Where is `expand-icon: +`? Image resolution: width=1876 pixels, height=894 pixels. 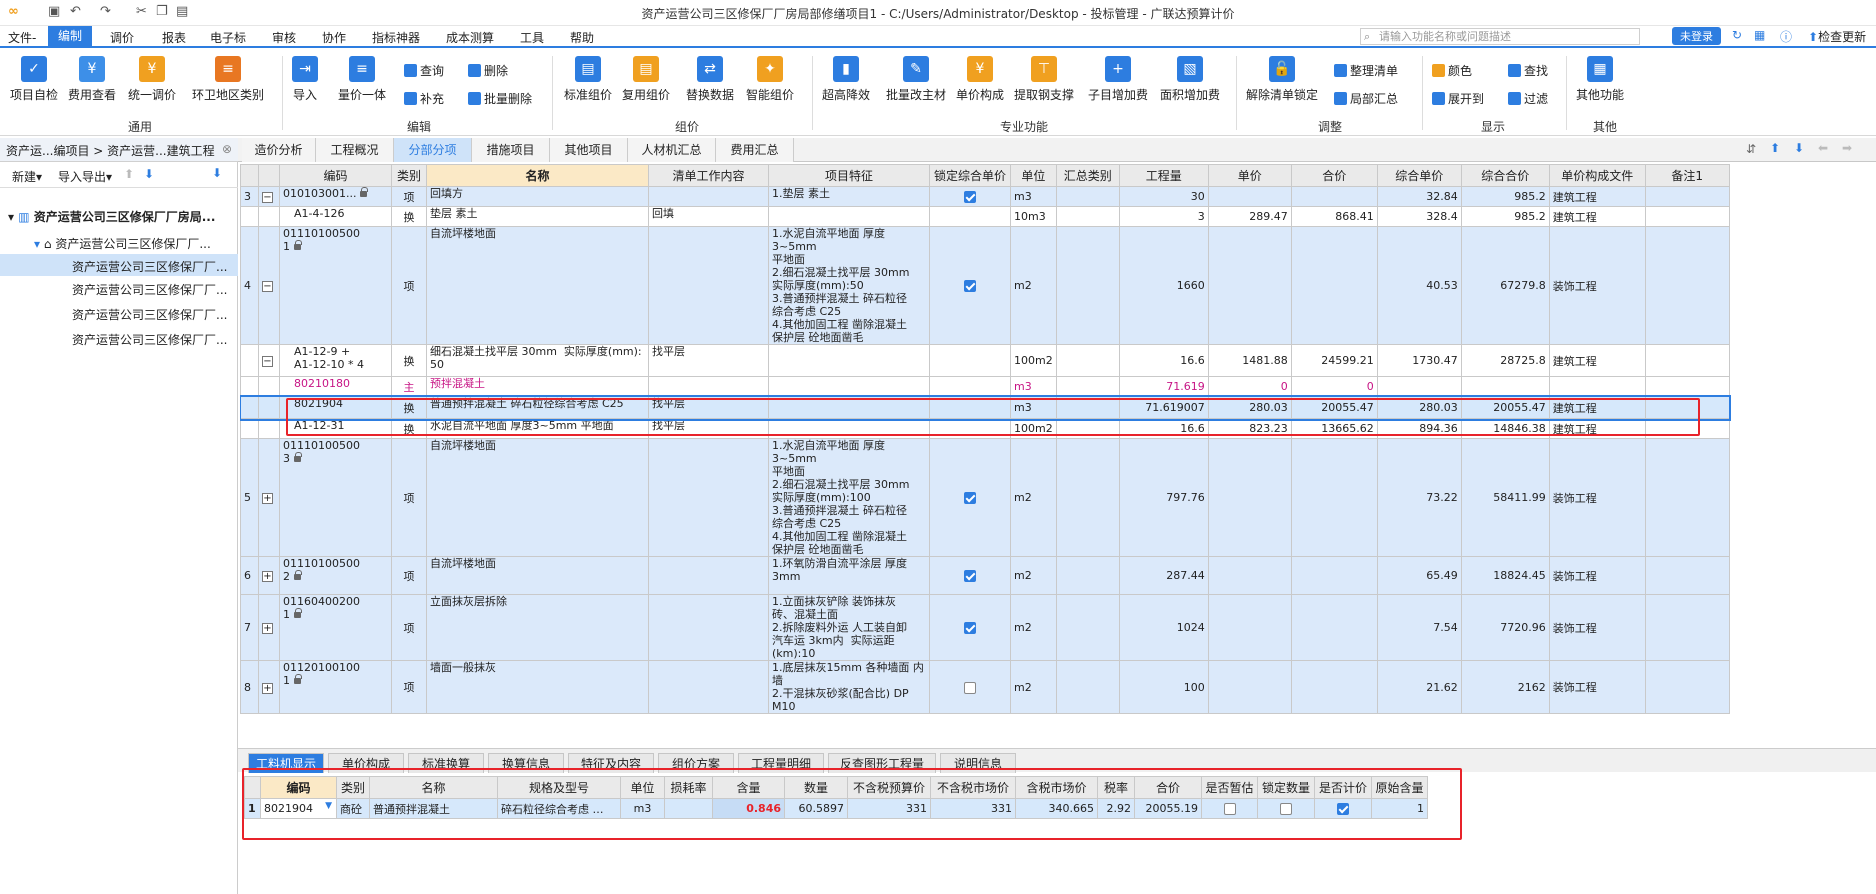 expand-icon: + is located at coordinates (267, 498).